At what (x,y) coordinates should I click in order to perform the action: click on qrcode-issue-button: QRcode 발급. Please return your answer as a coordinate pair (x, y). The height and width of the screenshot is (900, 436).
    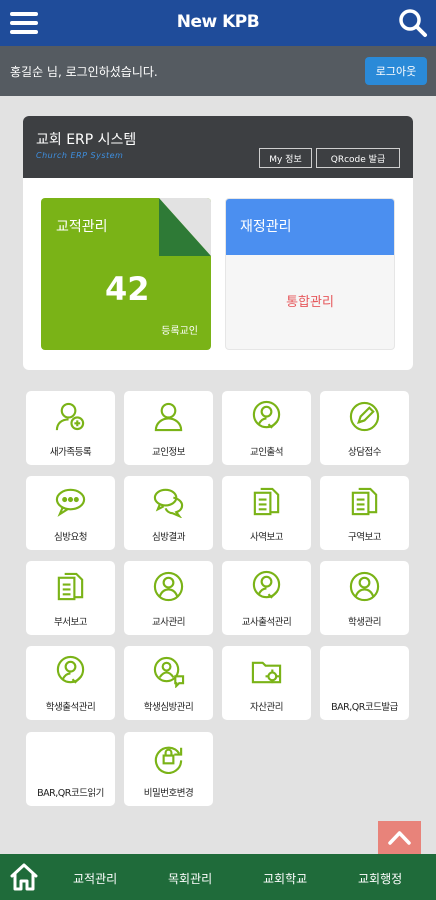
    Looking at the image, I should click on (358, 158).